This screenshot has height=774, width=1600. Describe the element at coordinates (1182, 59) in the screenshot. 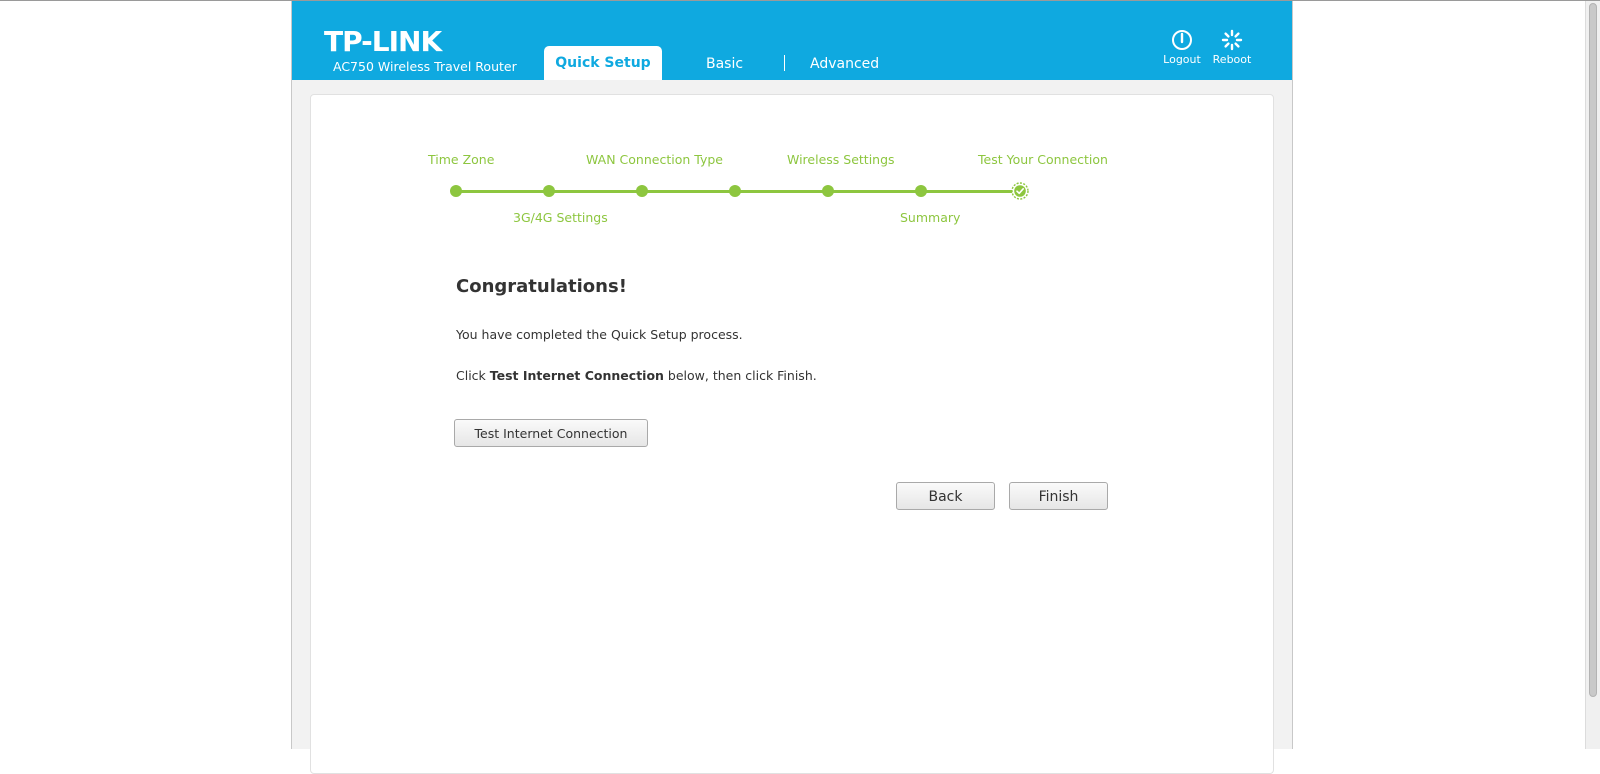

I see `logout-label: Logout` at that location.